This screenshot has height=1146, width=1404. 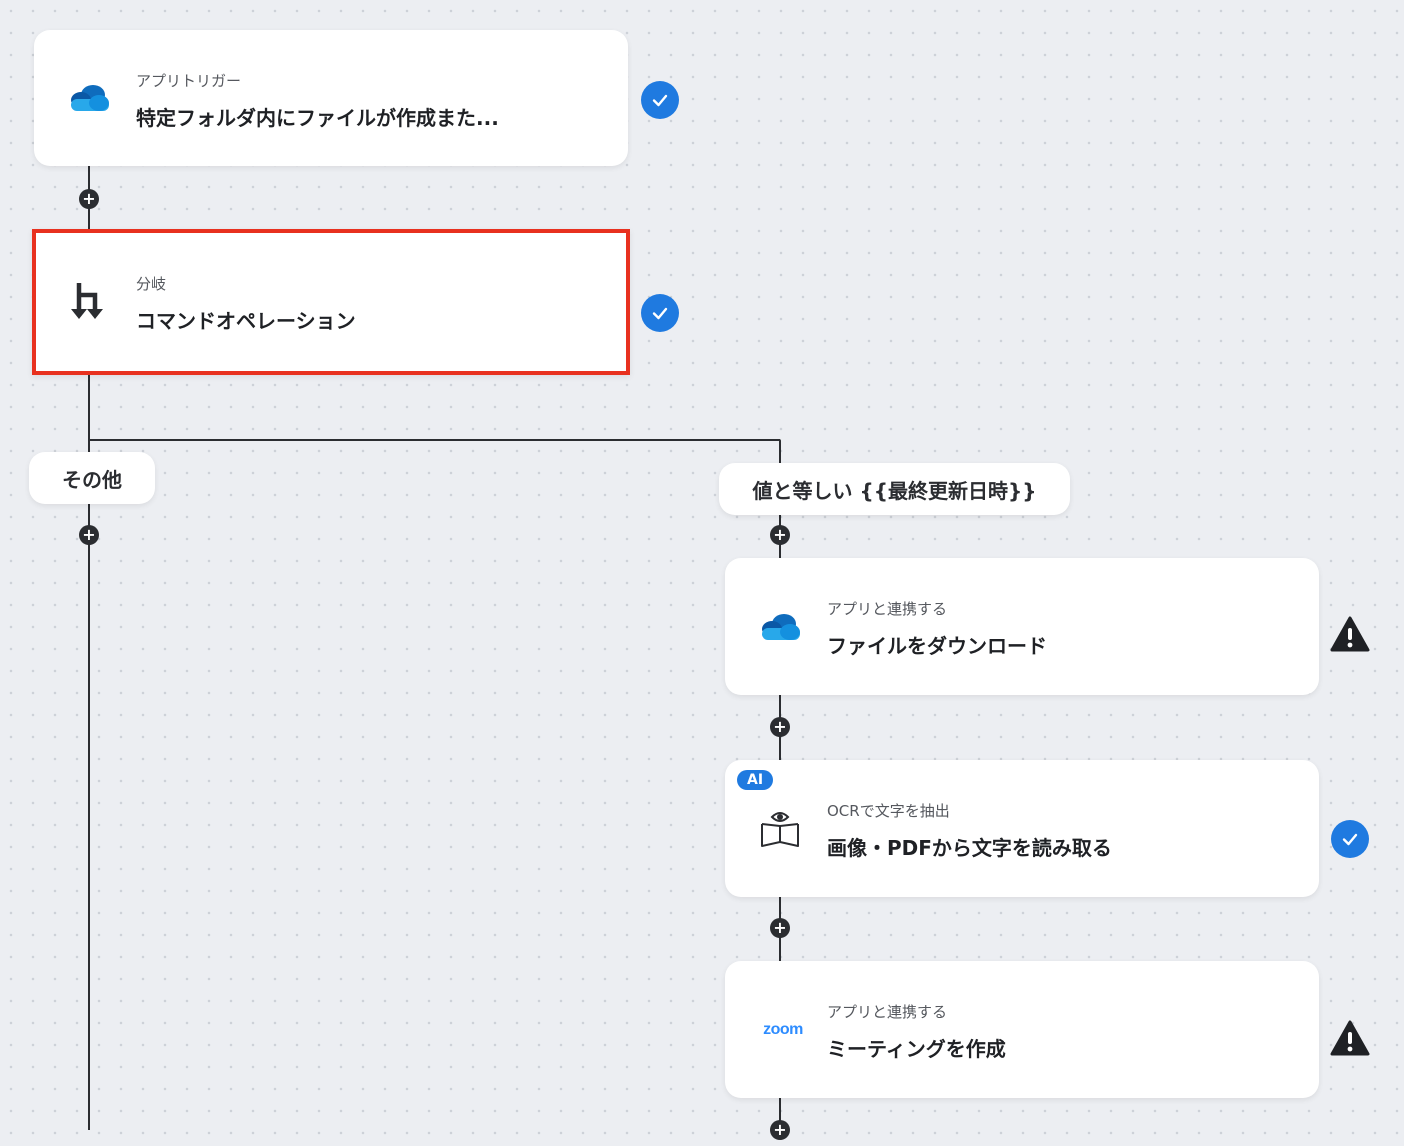 What do you see at coordinates (780, 535) in the screenshot?
I see `add-step-button-equals: +` at bounding box center [780, 535].